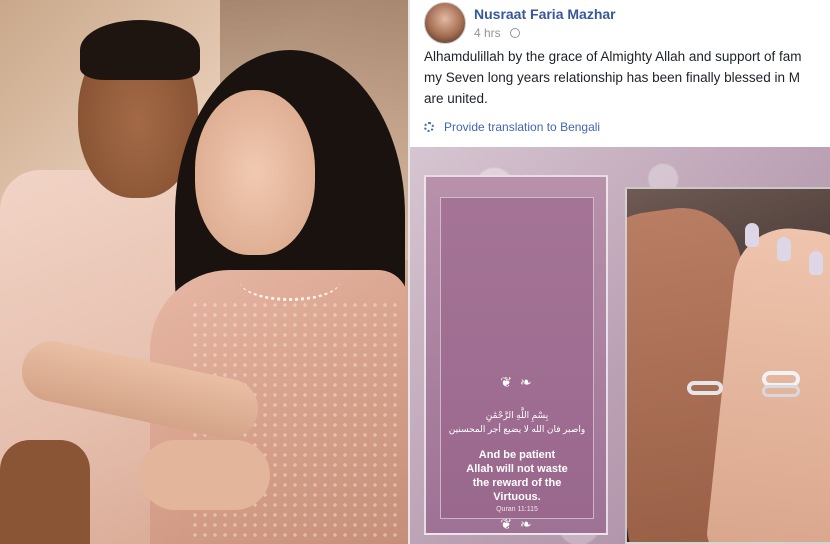 The width and height of the screenshot is (830, 544). I want to click on man-hair, so click(140, 50).